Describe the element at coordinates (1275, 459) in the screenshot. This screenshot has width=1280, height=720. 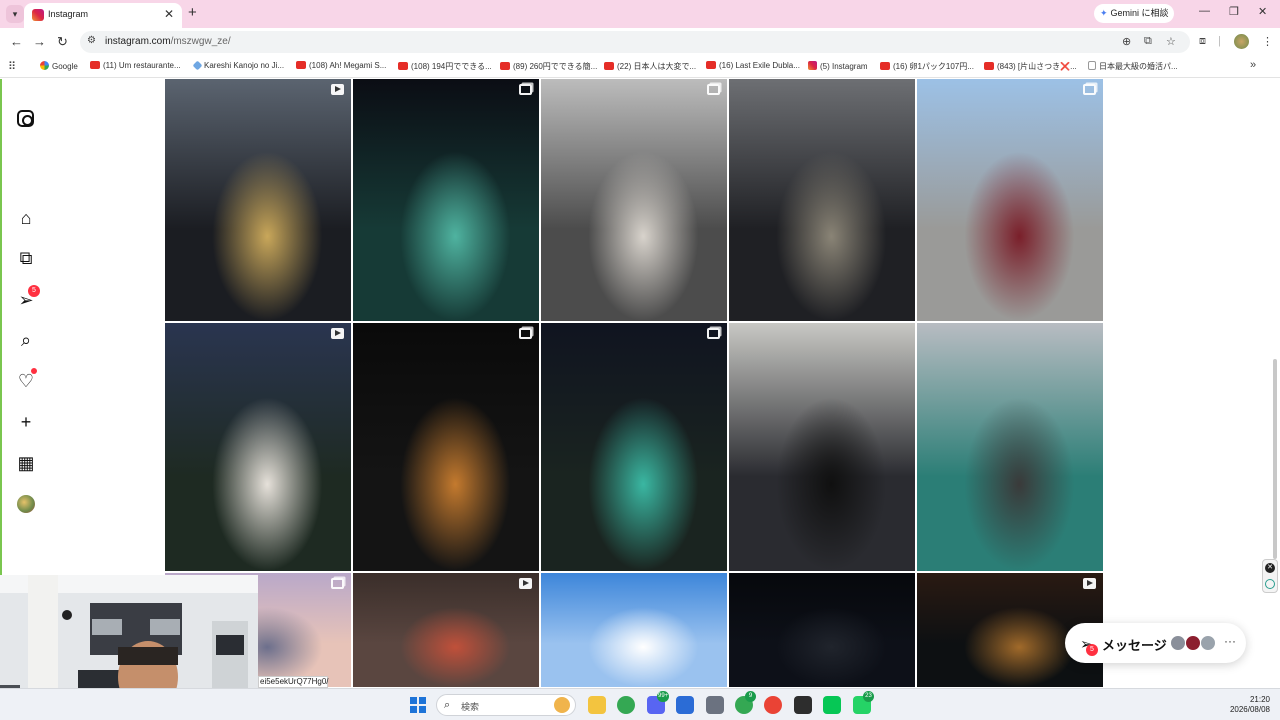
I see `scrollbar` at that location.